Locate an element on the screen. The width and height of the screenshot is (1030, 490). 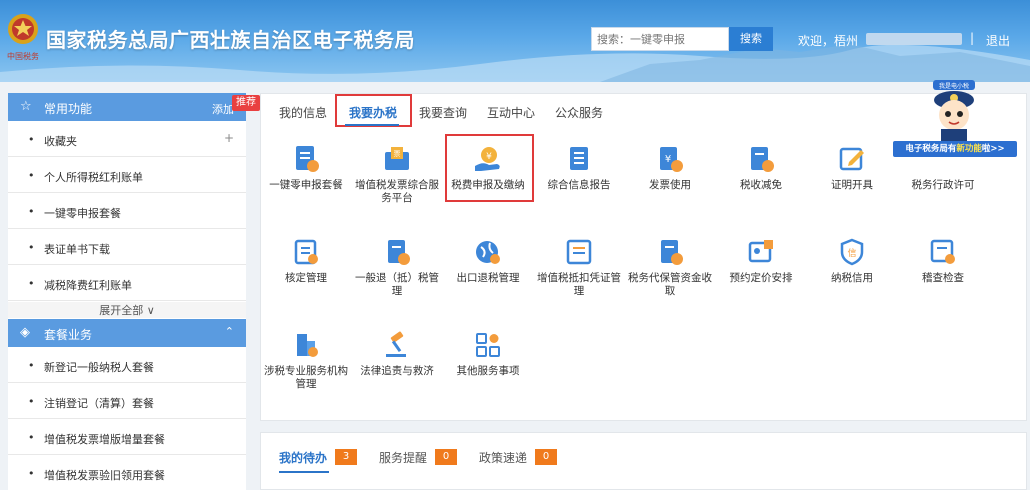
grid-apps-icon is located at coordinates (488, 345).